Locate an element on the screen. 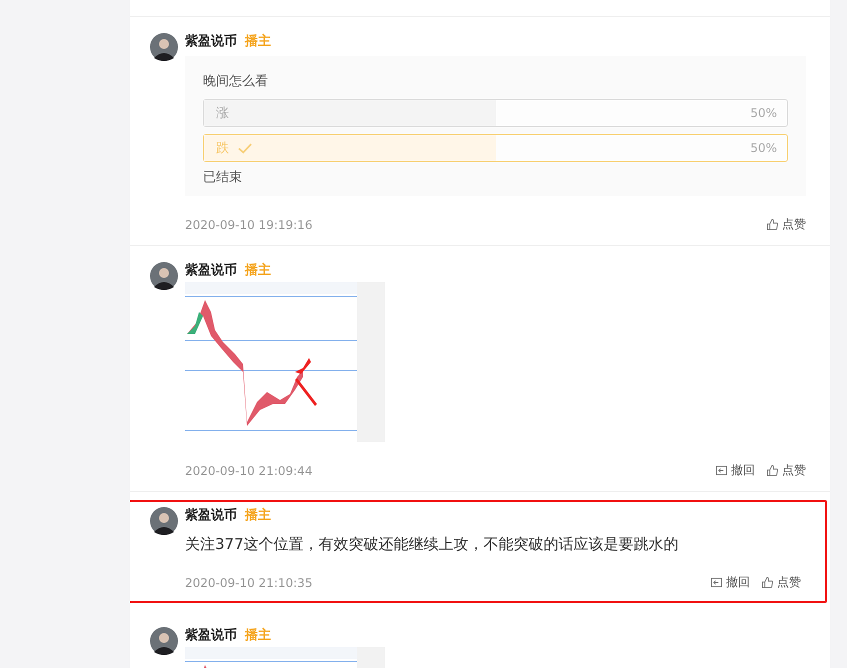  poll-question: 晚间怎么看 is located at coordinates (236, 81).